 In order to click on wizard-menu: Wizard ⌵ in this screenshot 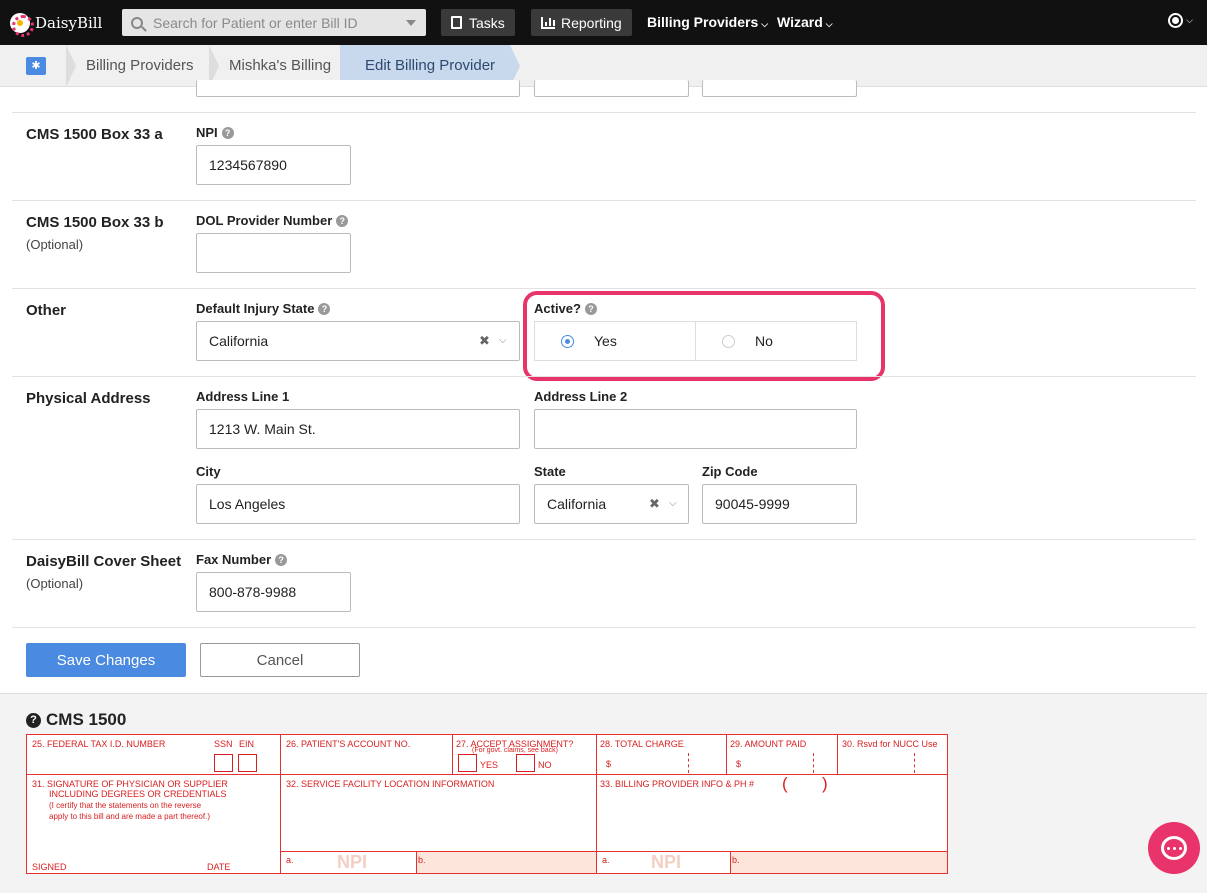, I will do `click(805, 22)`.